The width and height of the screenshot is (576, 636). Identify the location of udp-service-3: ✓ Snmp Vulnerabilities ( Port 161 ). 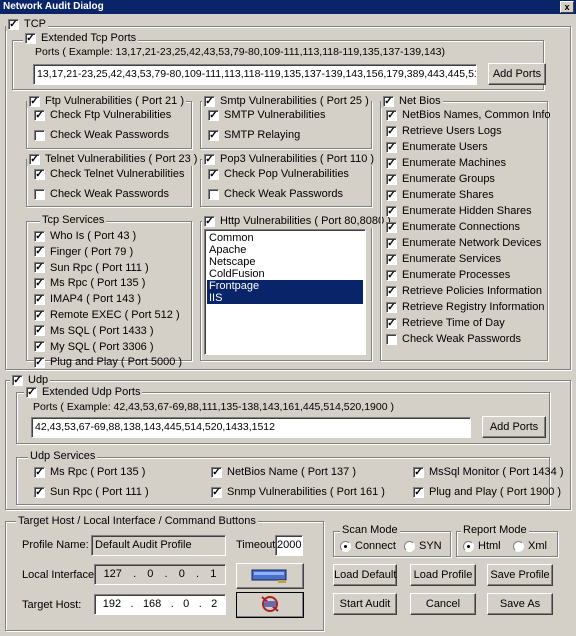
(298, 492).